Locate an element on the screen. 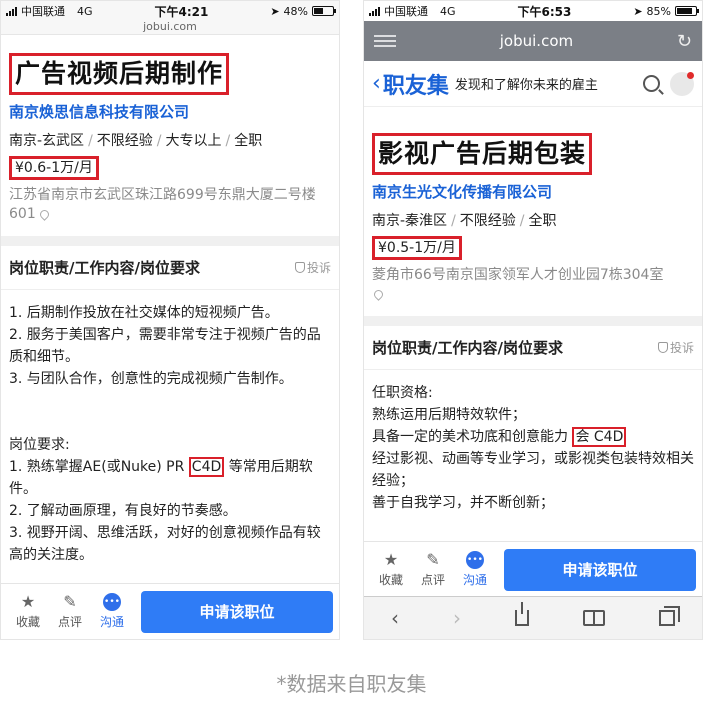  site-slogan: 发现和了解你未来的雇主 is located at coordinates (526, 85).